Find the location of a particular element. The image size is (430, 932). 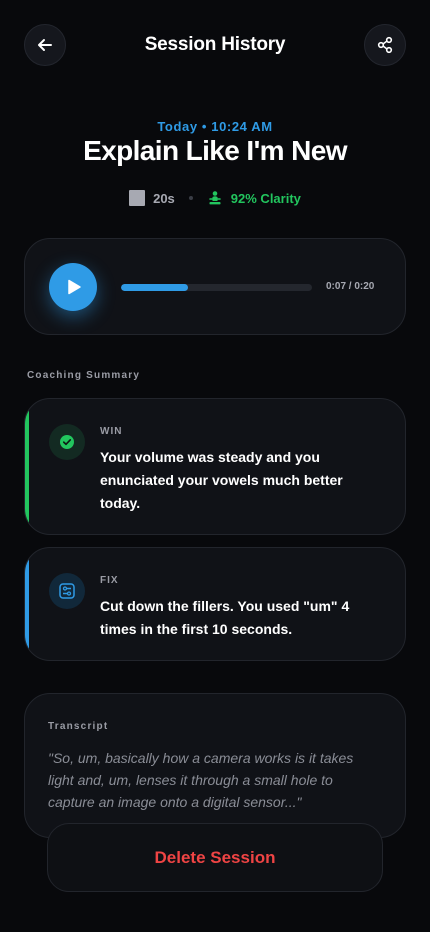

play-button is located at coordinates (73, 287).